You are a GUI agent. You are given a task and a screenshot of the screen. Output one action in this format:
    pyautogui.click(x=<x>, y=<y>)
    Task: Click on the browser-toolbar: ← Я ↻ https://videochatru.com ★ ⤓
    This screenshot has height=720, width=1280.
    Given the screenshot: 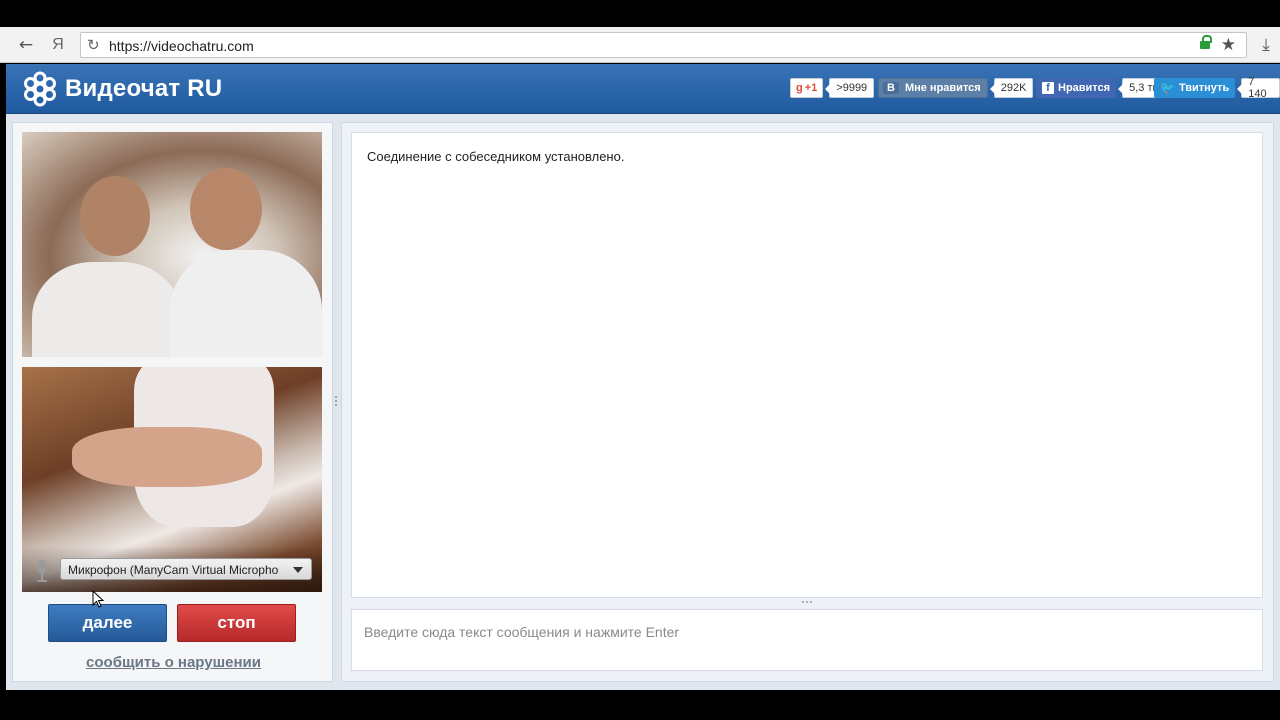 What is the action you would take?
    pyautogui.click(x=640, y=45)
    